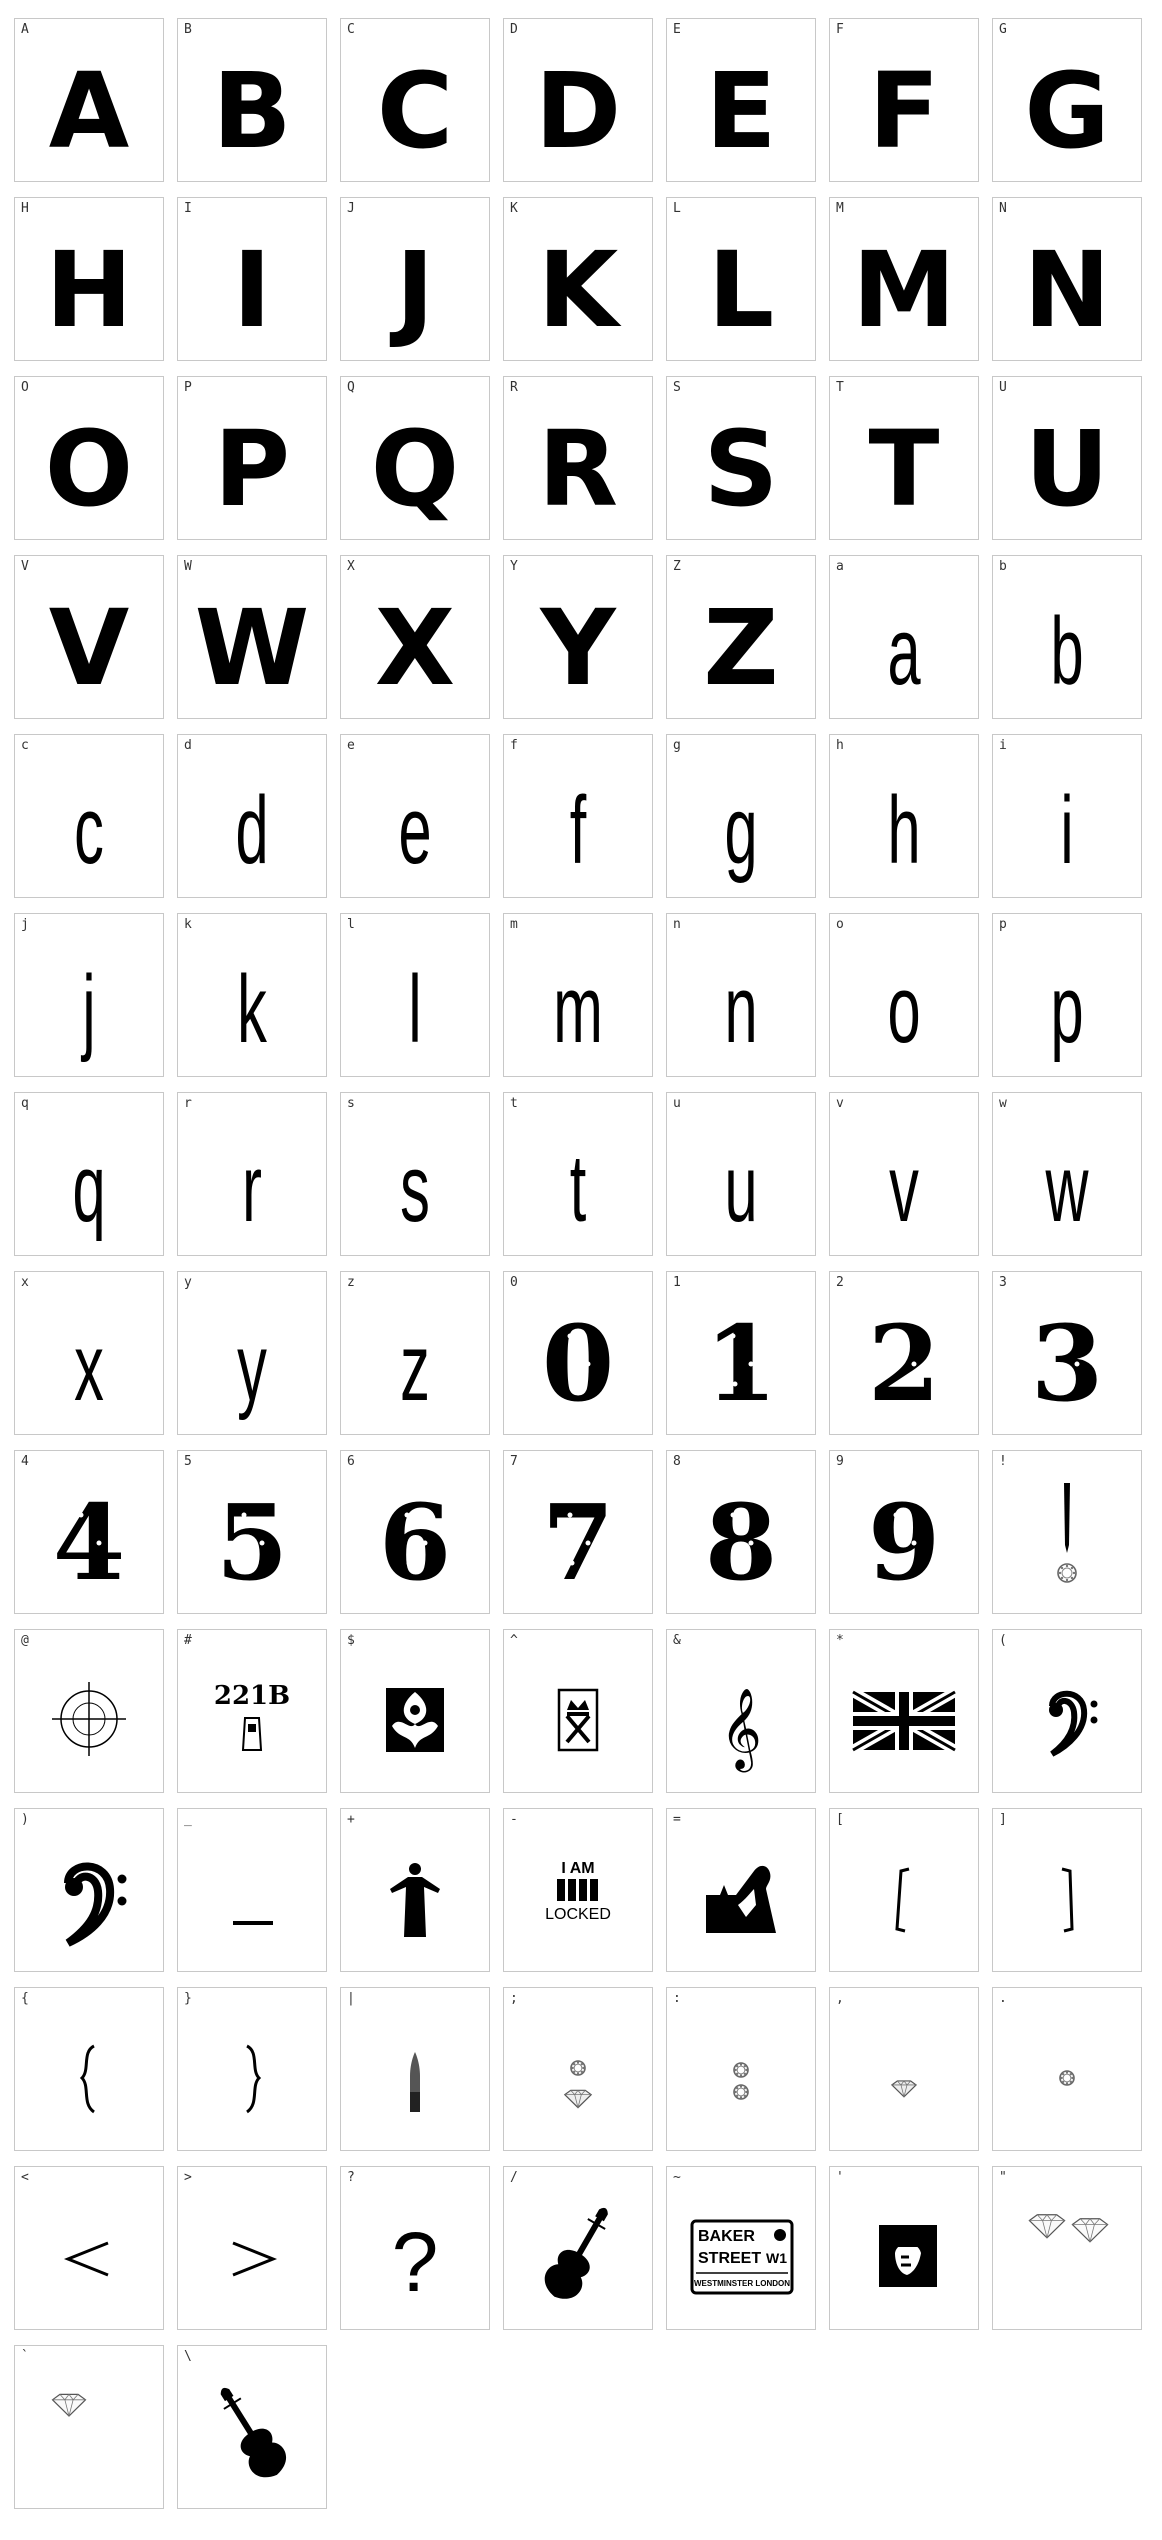  I want to click on glyph-cell: 00, so click(578, 1353).